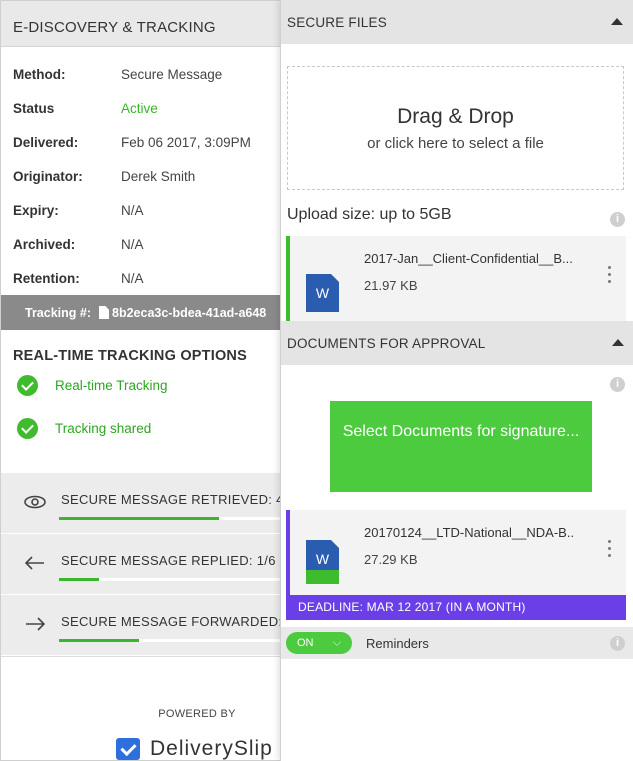 The height and width of the screenshot is (761, 633). What do you see at coordinates (337, 22) in the screenshot?
I see `section-title: SECURE FILES` at bounding box center [337, 22].